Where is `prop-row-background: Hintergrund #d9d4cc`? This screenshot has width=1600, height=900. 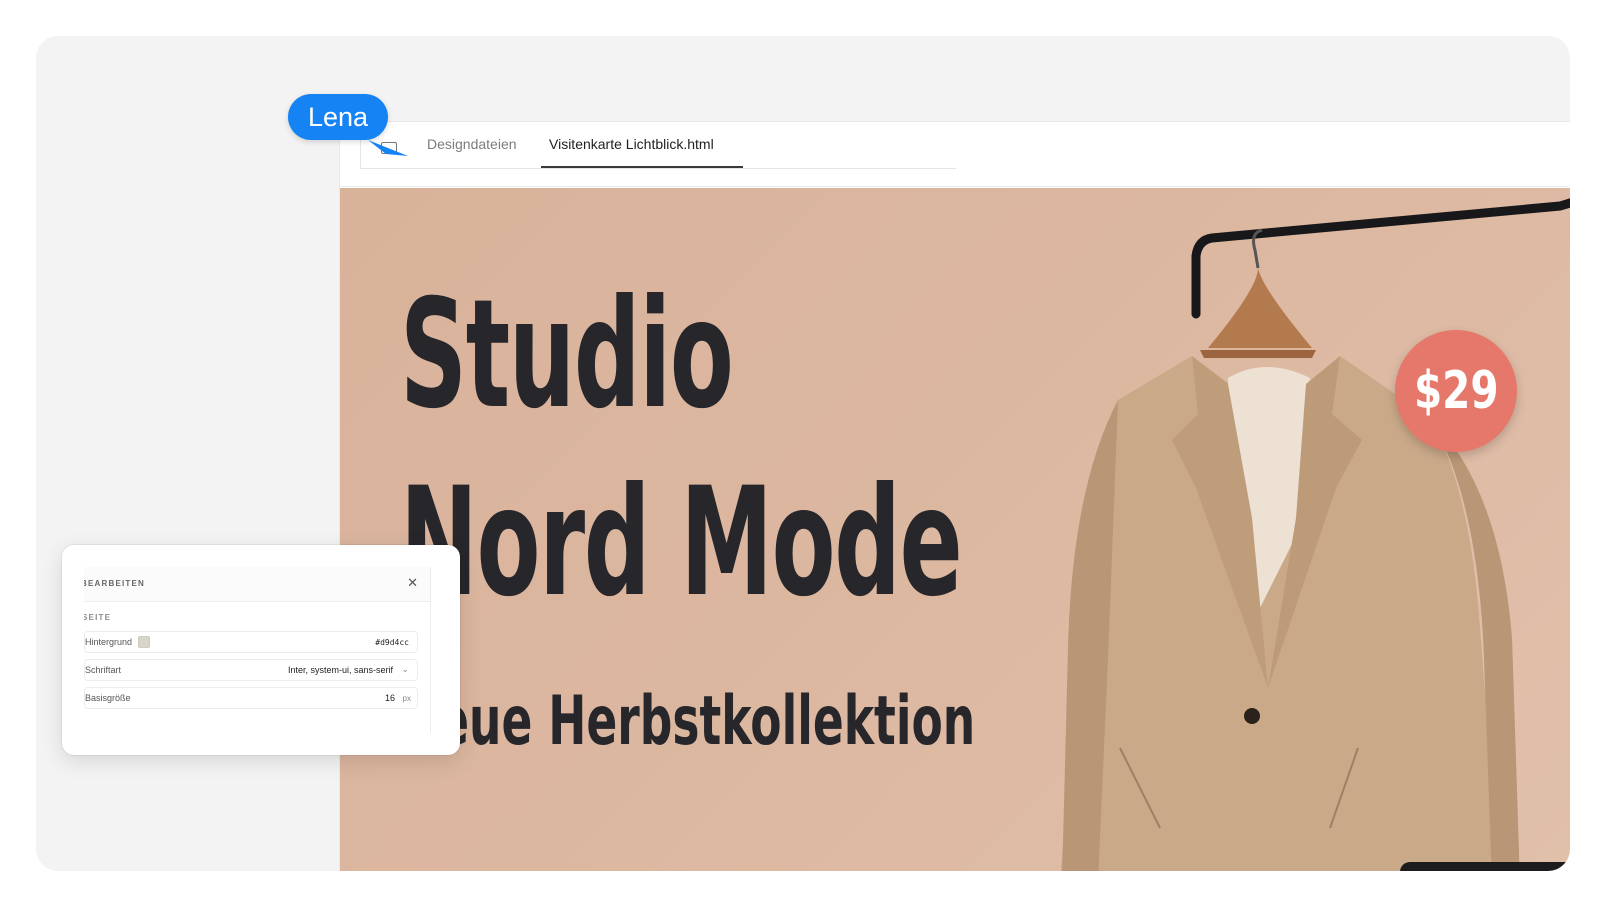
prop-row-background: Hintergrund #d9d4cc is located at coordinates (251, 642).